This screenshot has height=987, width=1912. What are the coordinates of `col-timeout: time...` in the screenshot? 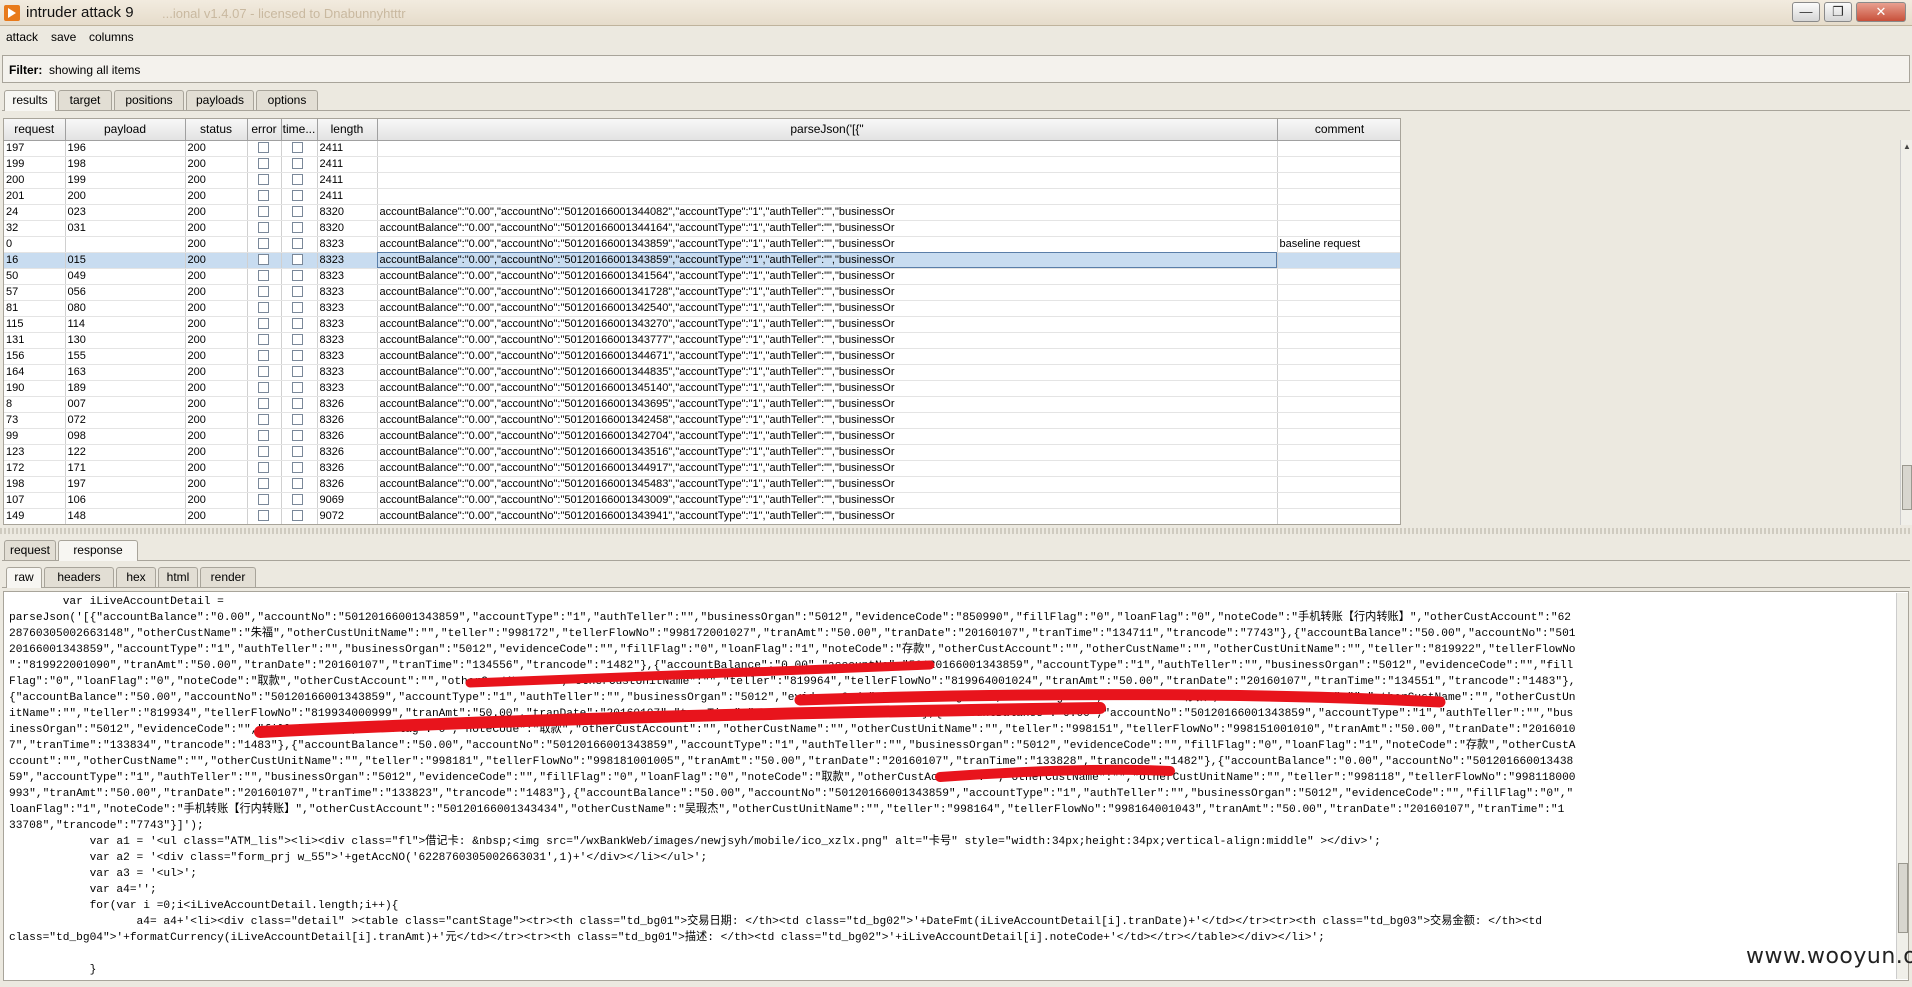 It's located at (299, 130).